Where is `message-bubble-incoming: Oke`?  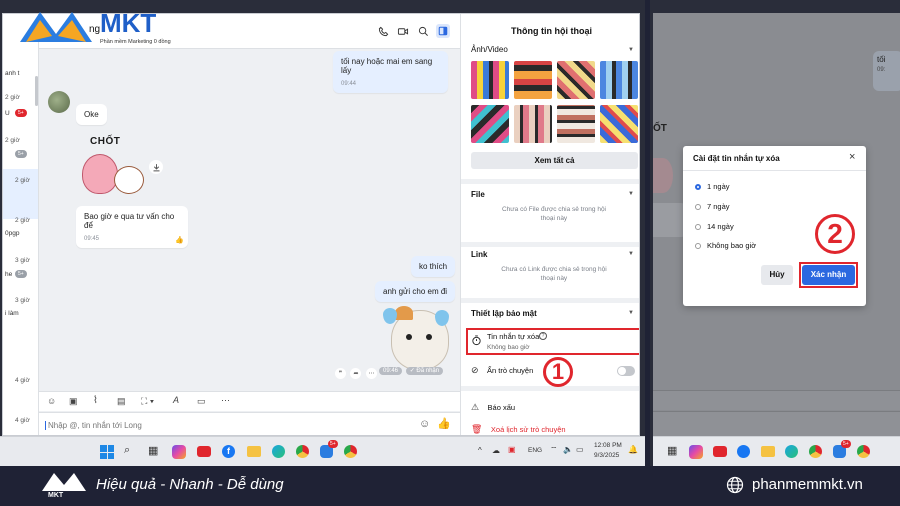
message-bubble-incoming: Oke is located at coordinates (91, 114).